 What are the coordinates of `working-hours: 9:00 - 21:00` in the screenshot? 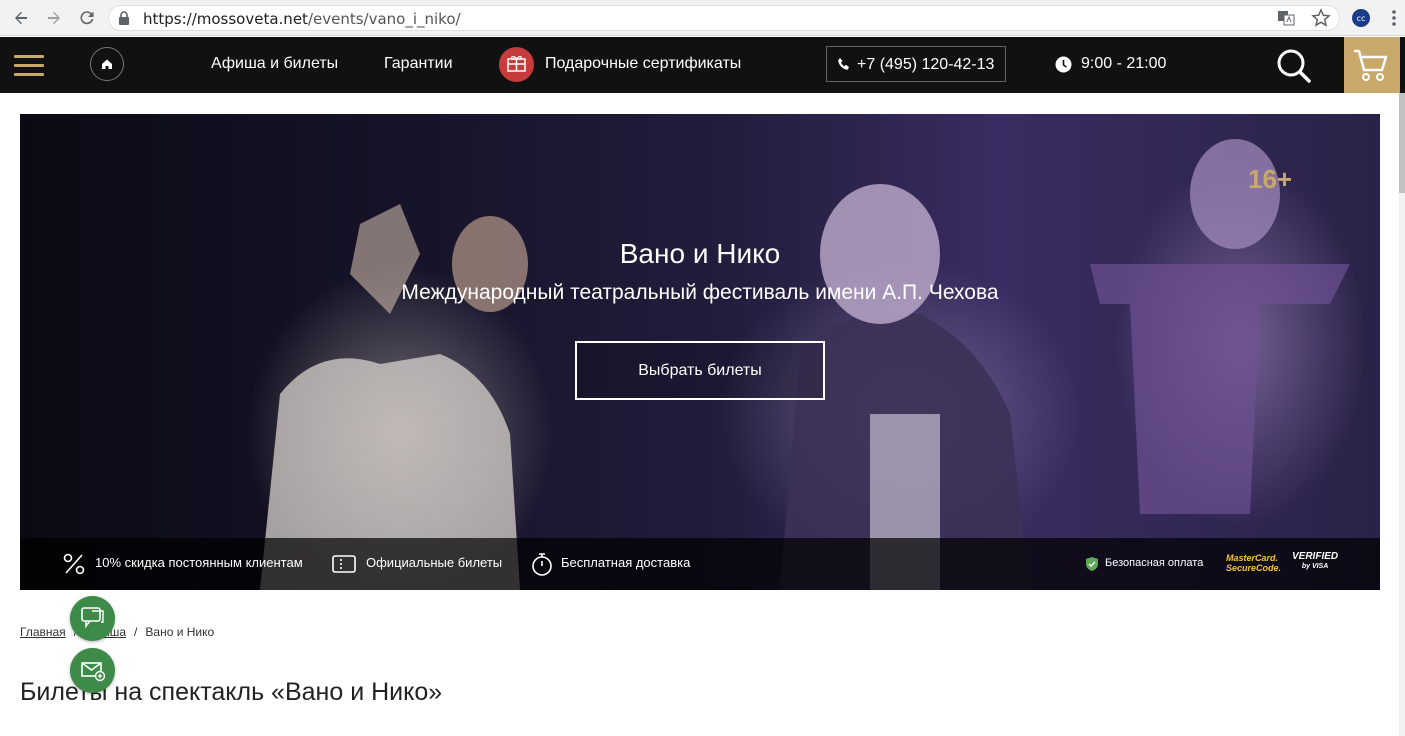 It's located at (1124, 63).